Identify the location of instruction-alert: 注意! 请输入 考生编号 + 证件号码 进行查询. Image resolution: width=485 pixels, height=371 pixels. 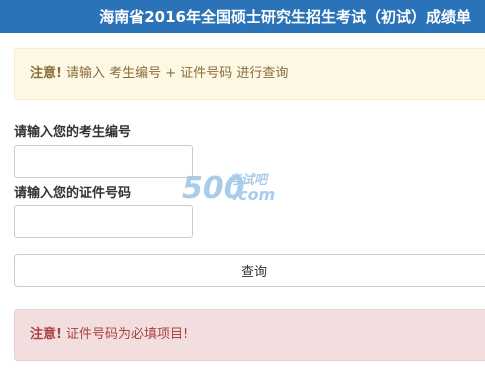
(249, 74).